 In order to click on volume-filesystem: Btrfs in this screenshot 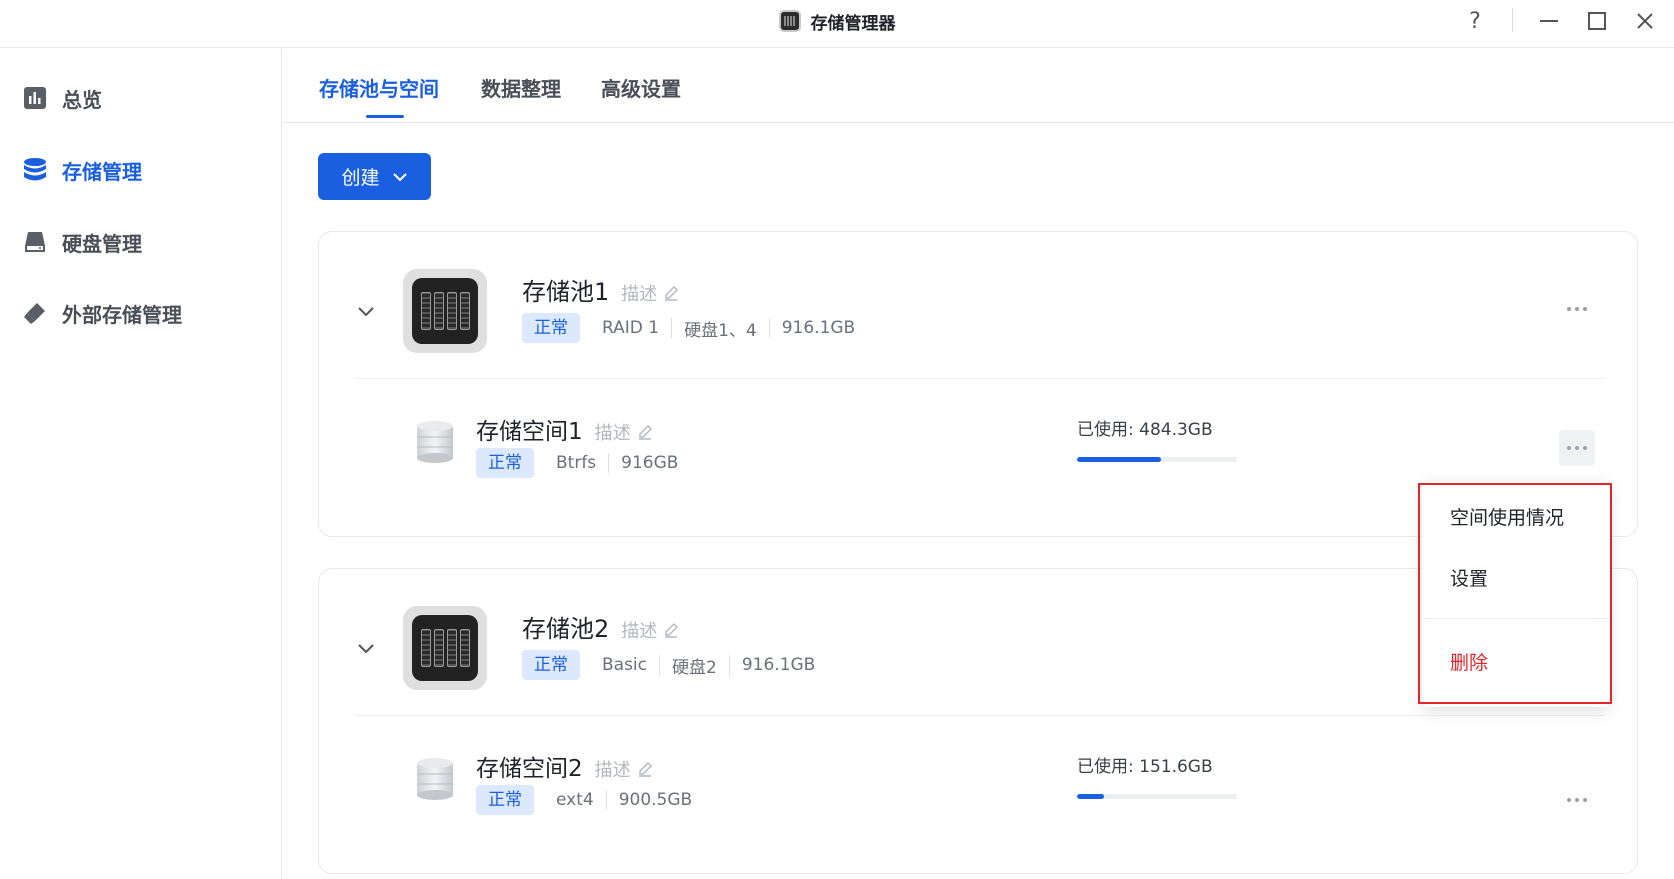, I will do `click(576, 463)`.